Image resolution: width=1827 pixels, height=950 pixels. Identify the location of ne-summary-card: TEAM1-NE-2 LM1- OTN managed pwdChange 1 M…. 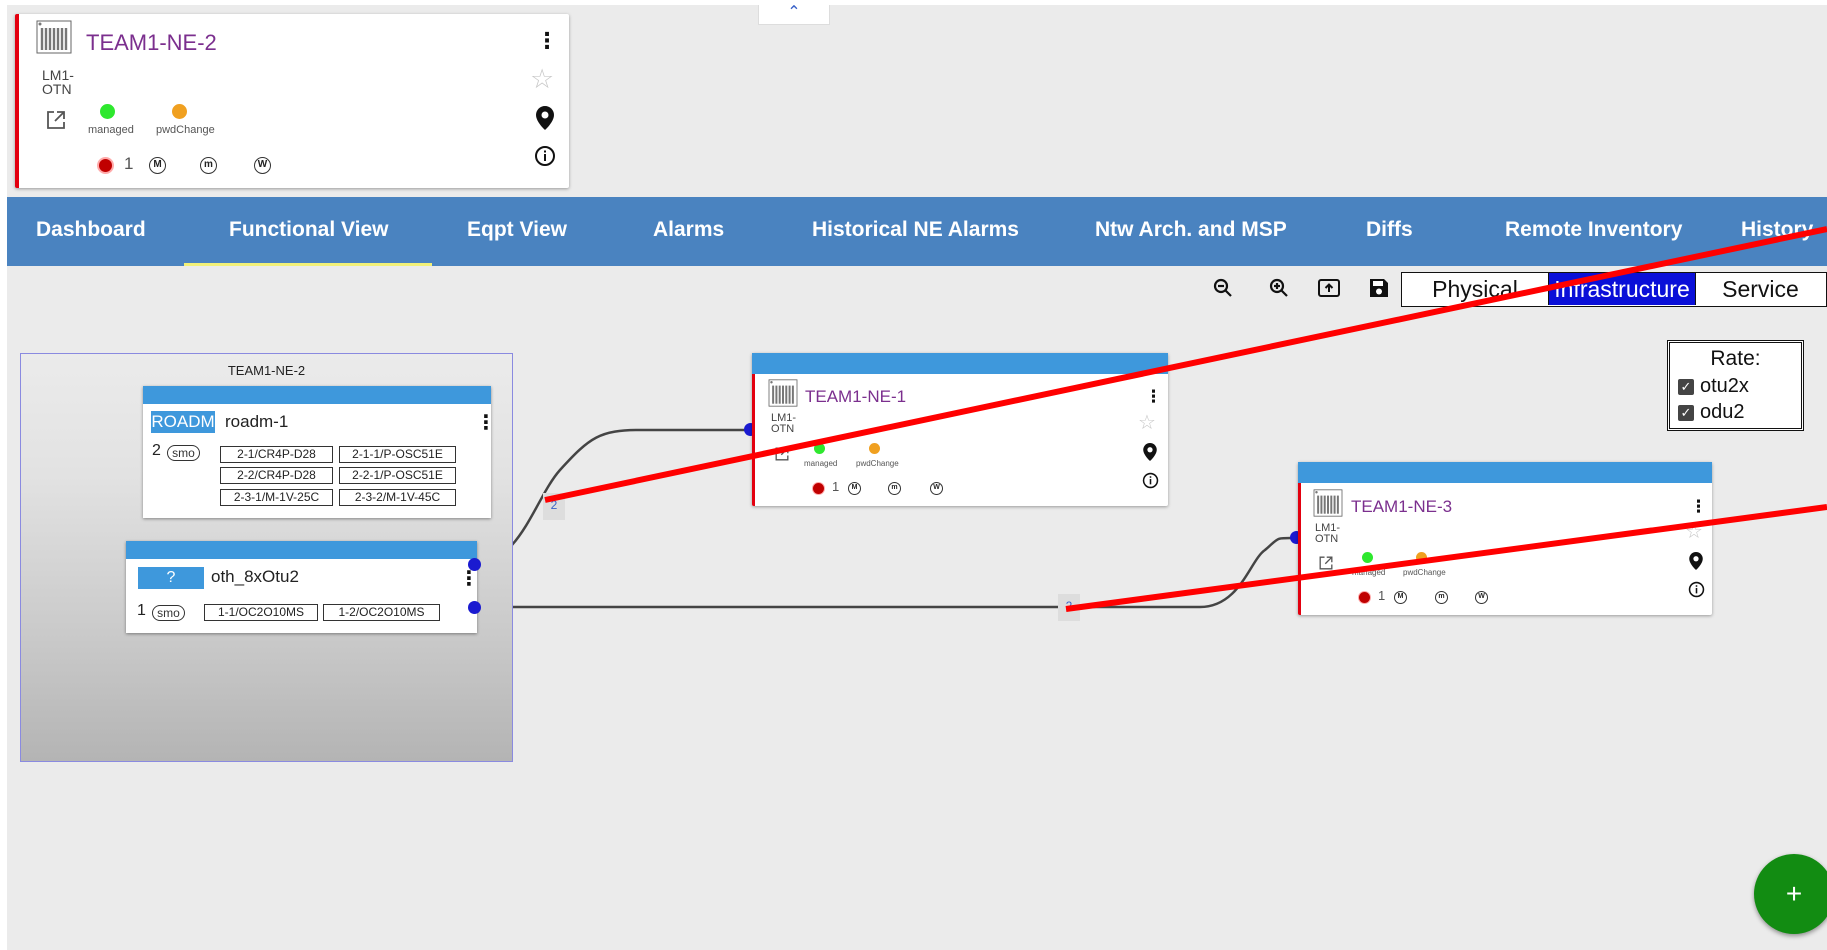
(292, 101).